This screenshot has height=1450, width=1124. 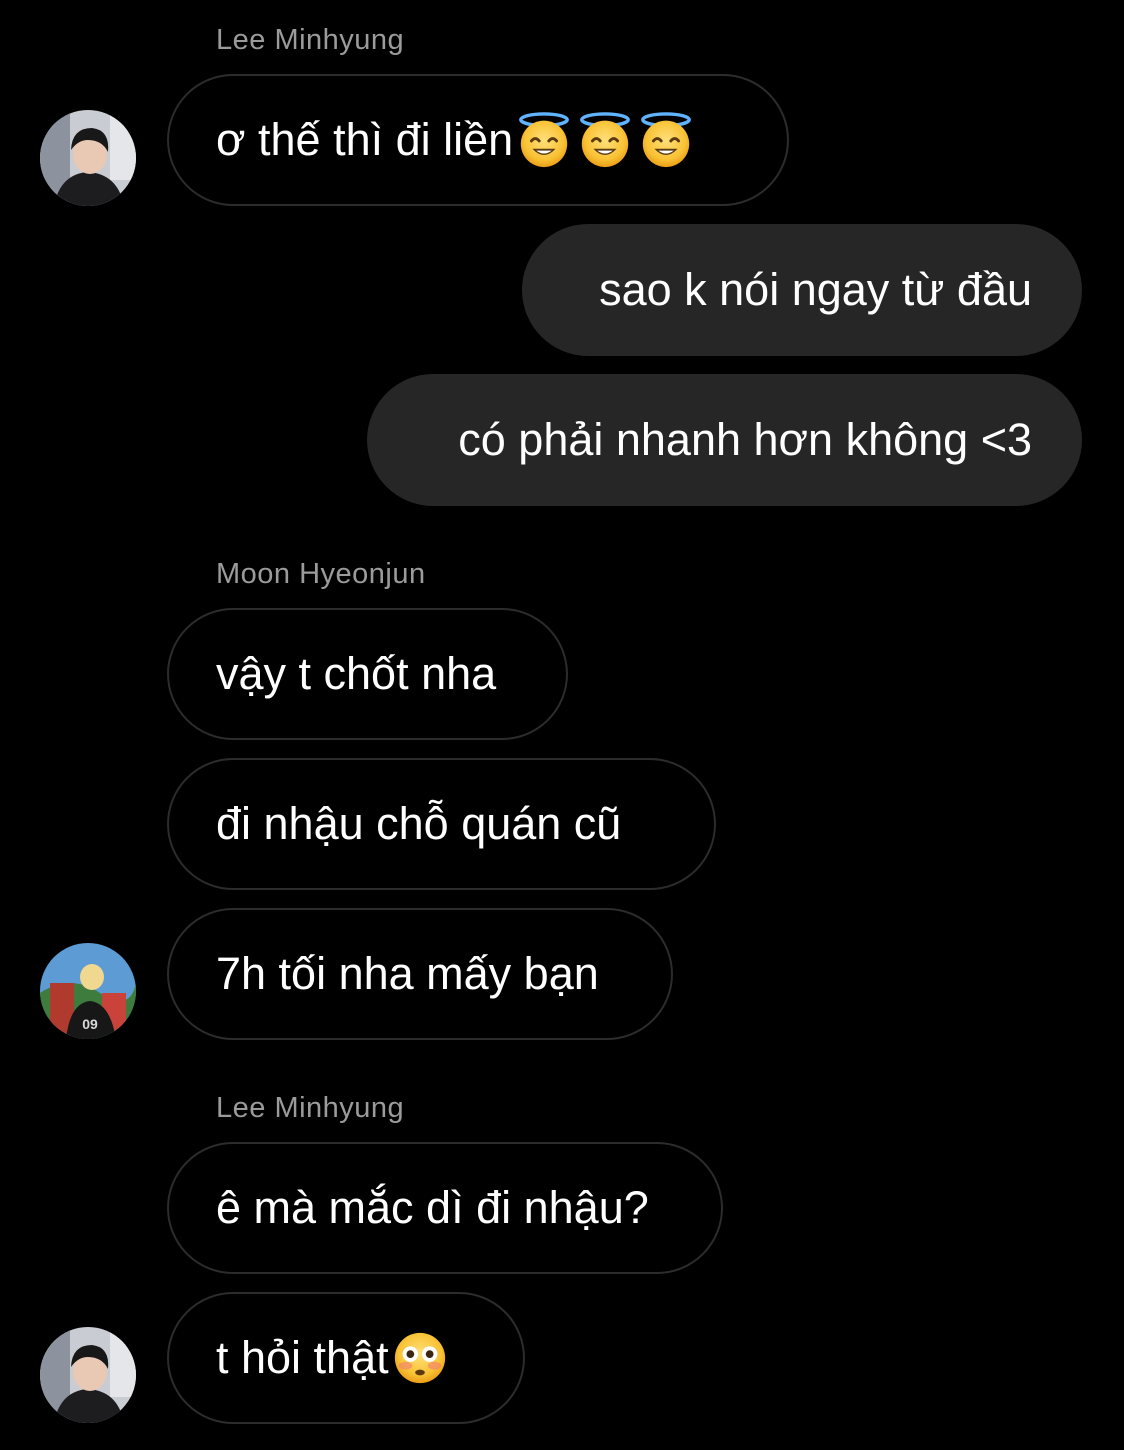 What do you see at coordinates (302, 1357) in the screenshot?
I see `message-text: t hỏi thật` at bounding box center [302, 1357].